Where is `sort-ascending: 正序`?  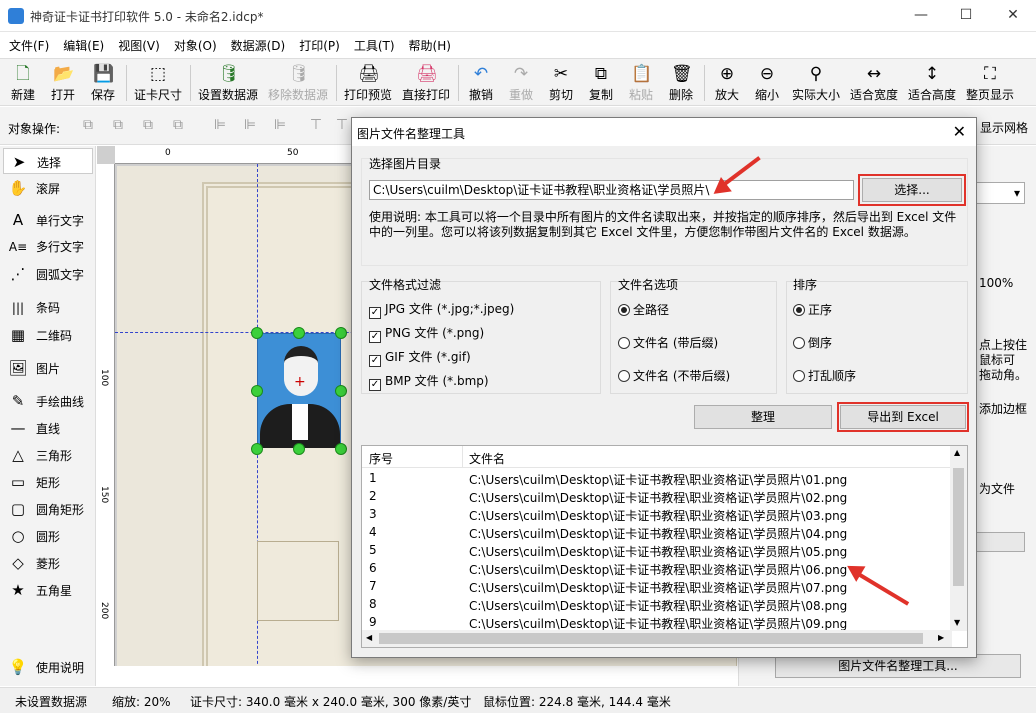
sort-ascending: 正序 is located at coordinates (812, 309).